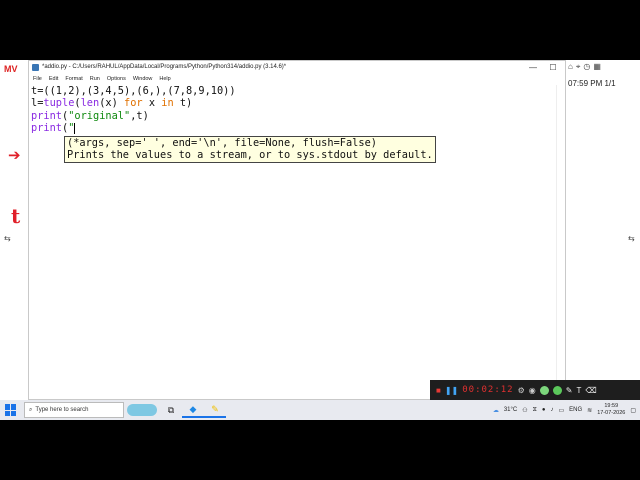  Describe the element at coordinates (578, 67) in the screenshot. I see `cursor-icon: ⌖` at that location.